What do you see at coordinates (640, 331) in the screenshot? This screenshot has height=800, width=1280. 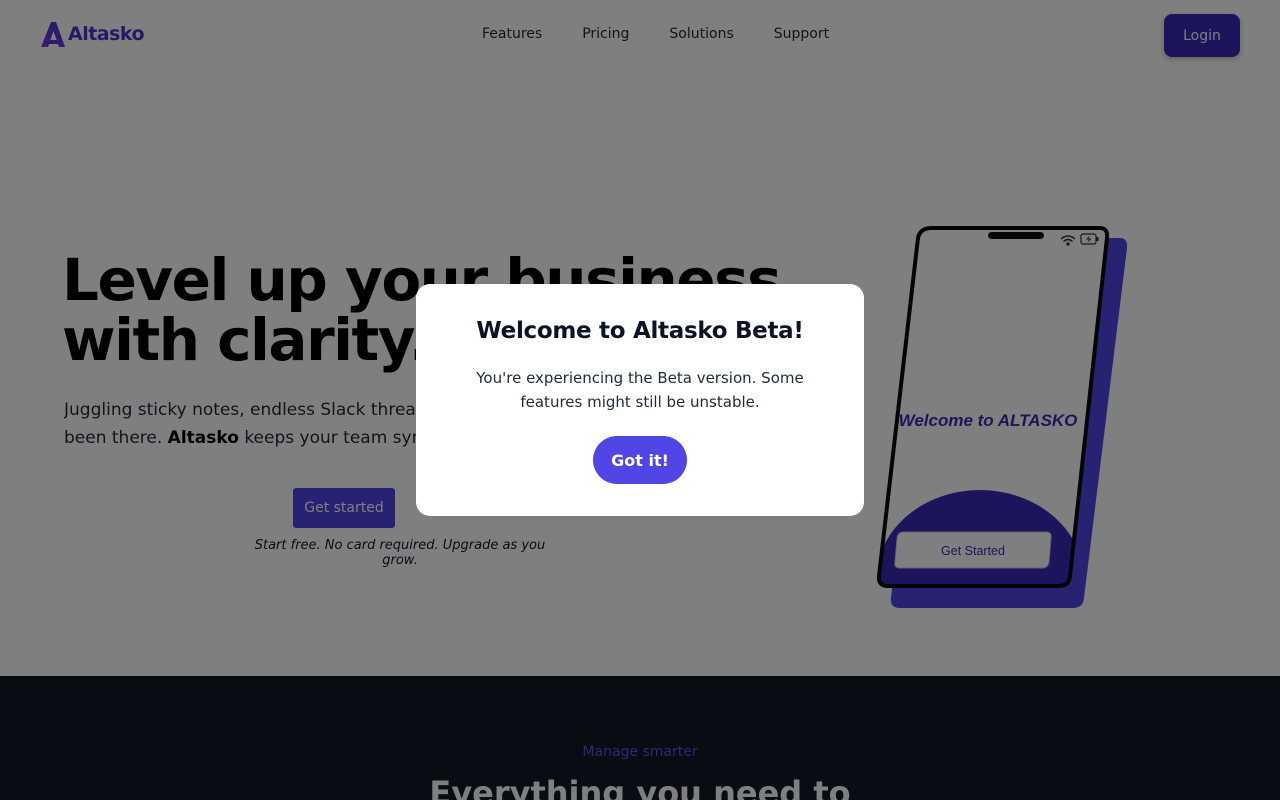 I see `modal-title: Welcome to Altasko Beta!` at bounding box center [640, 331].